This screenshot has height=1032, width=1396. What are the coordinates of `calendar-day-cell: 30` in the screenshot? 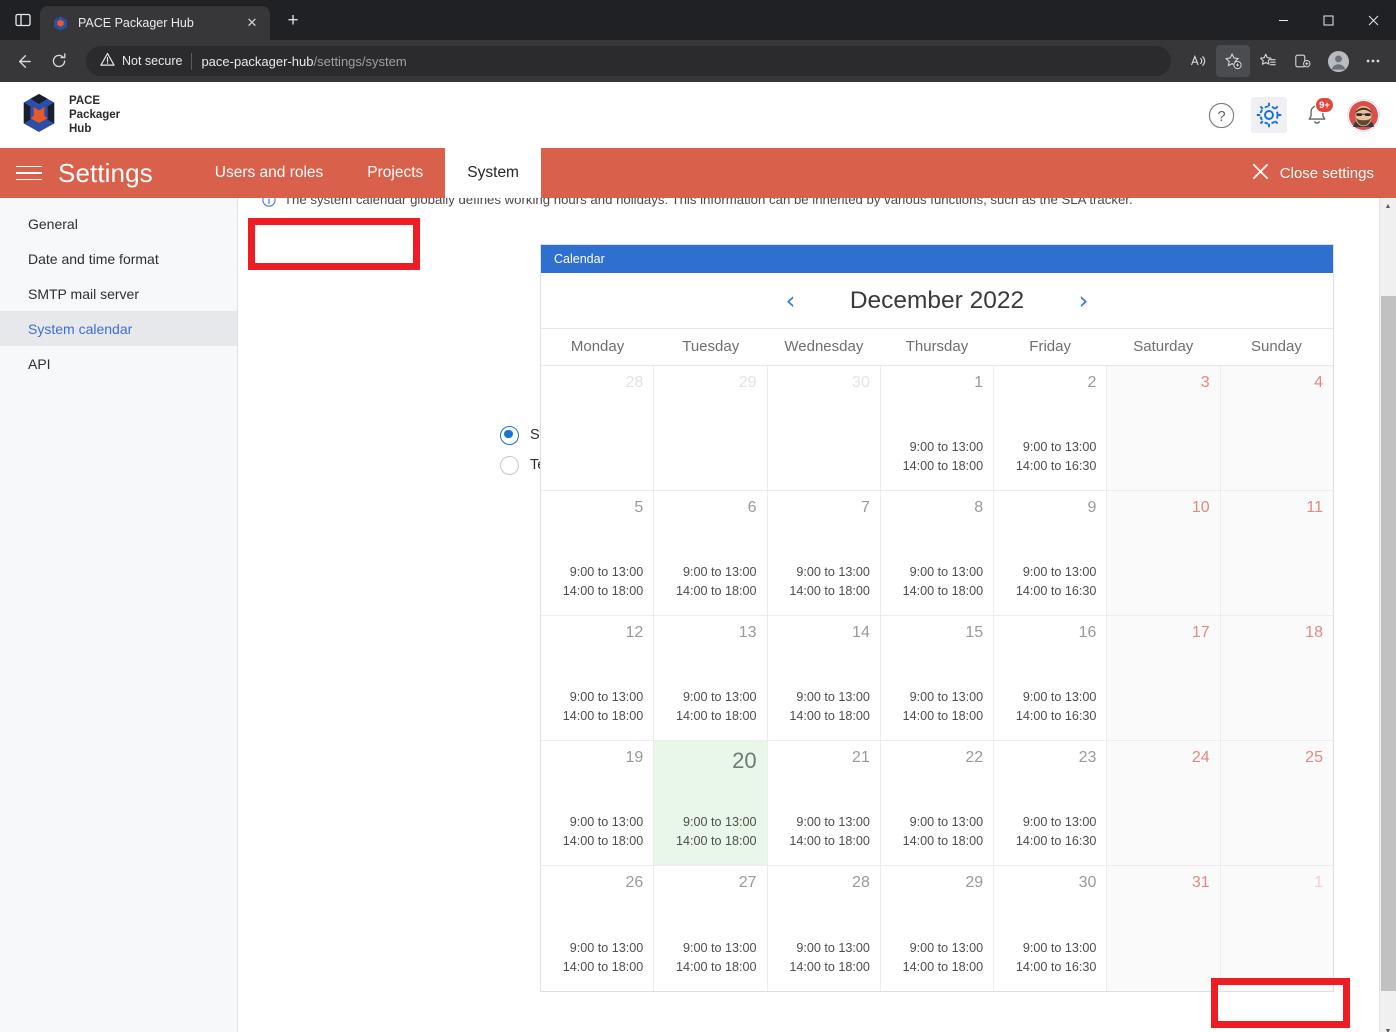 It's located at (824, 428).